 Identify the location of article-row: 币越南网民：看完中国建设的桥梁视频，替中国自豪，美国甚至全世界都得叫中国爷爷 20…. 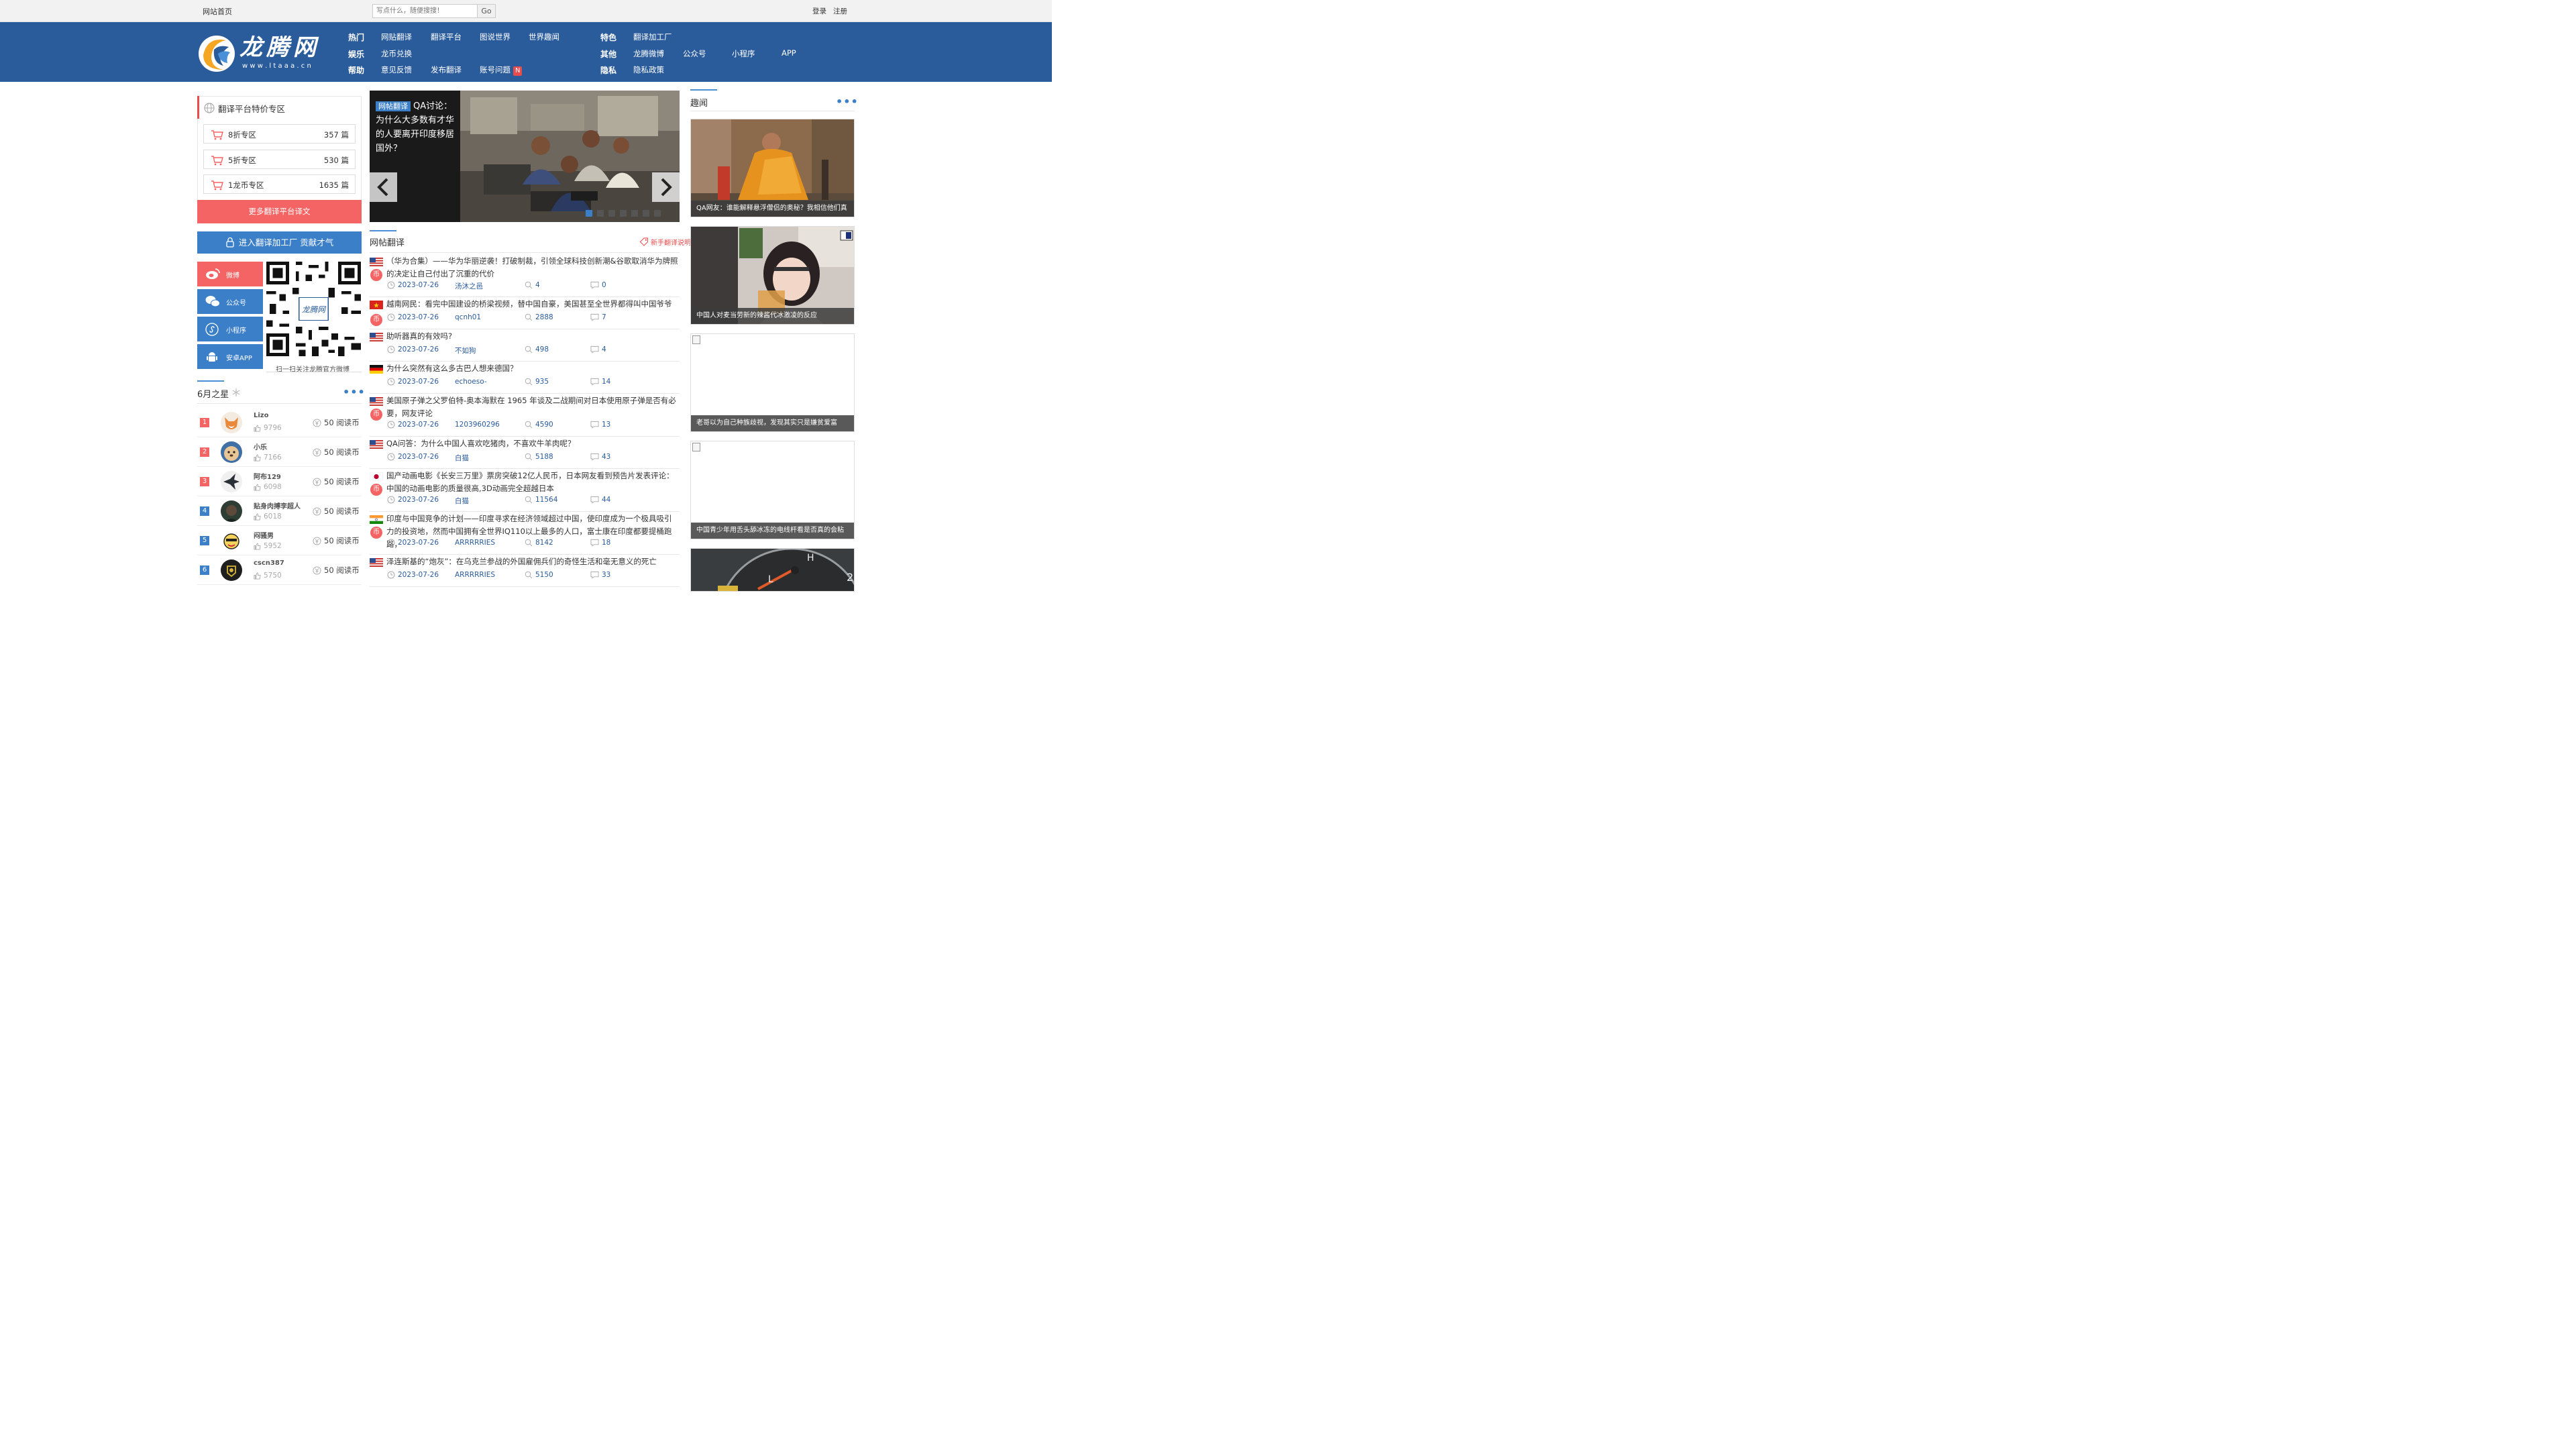
(525, 313).